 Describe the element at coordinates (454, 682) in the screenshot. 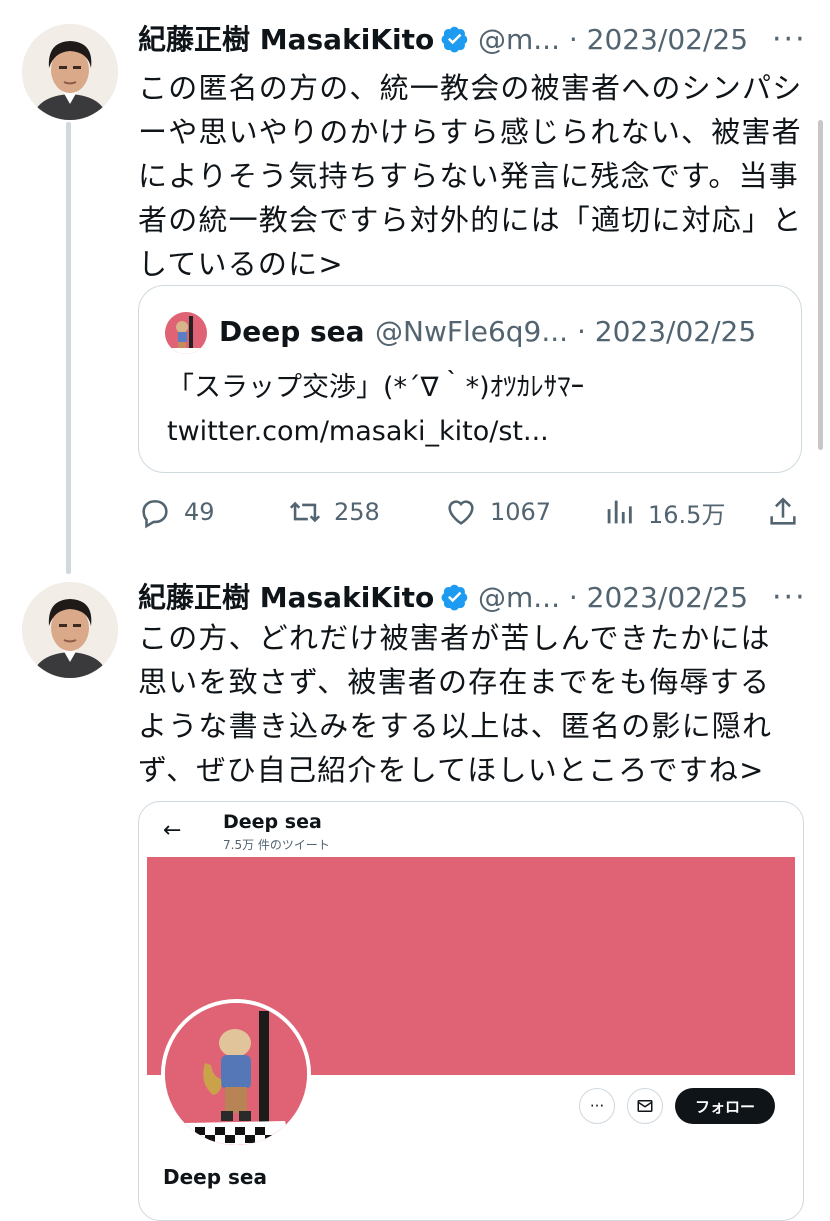

I see `tweet-text-line: 思いを致さず、被害者の存在までをも侮辱する` at that location.